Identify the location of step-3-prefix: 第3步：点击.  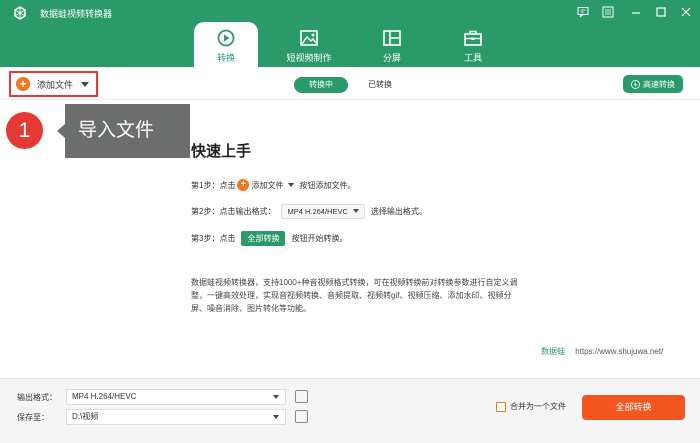
(213, 238).